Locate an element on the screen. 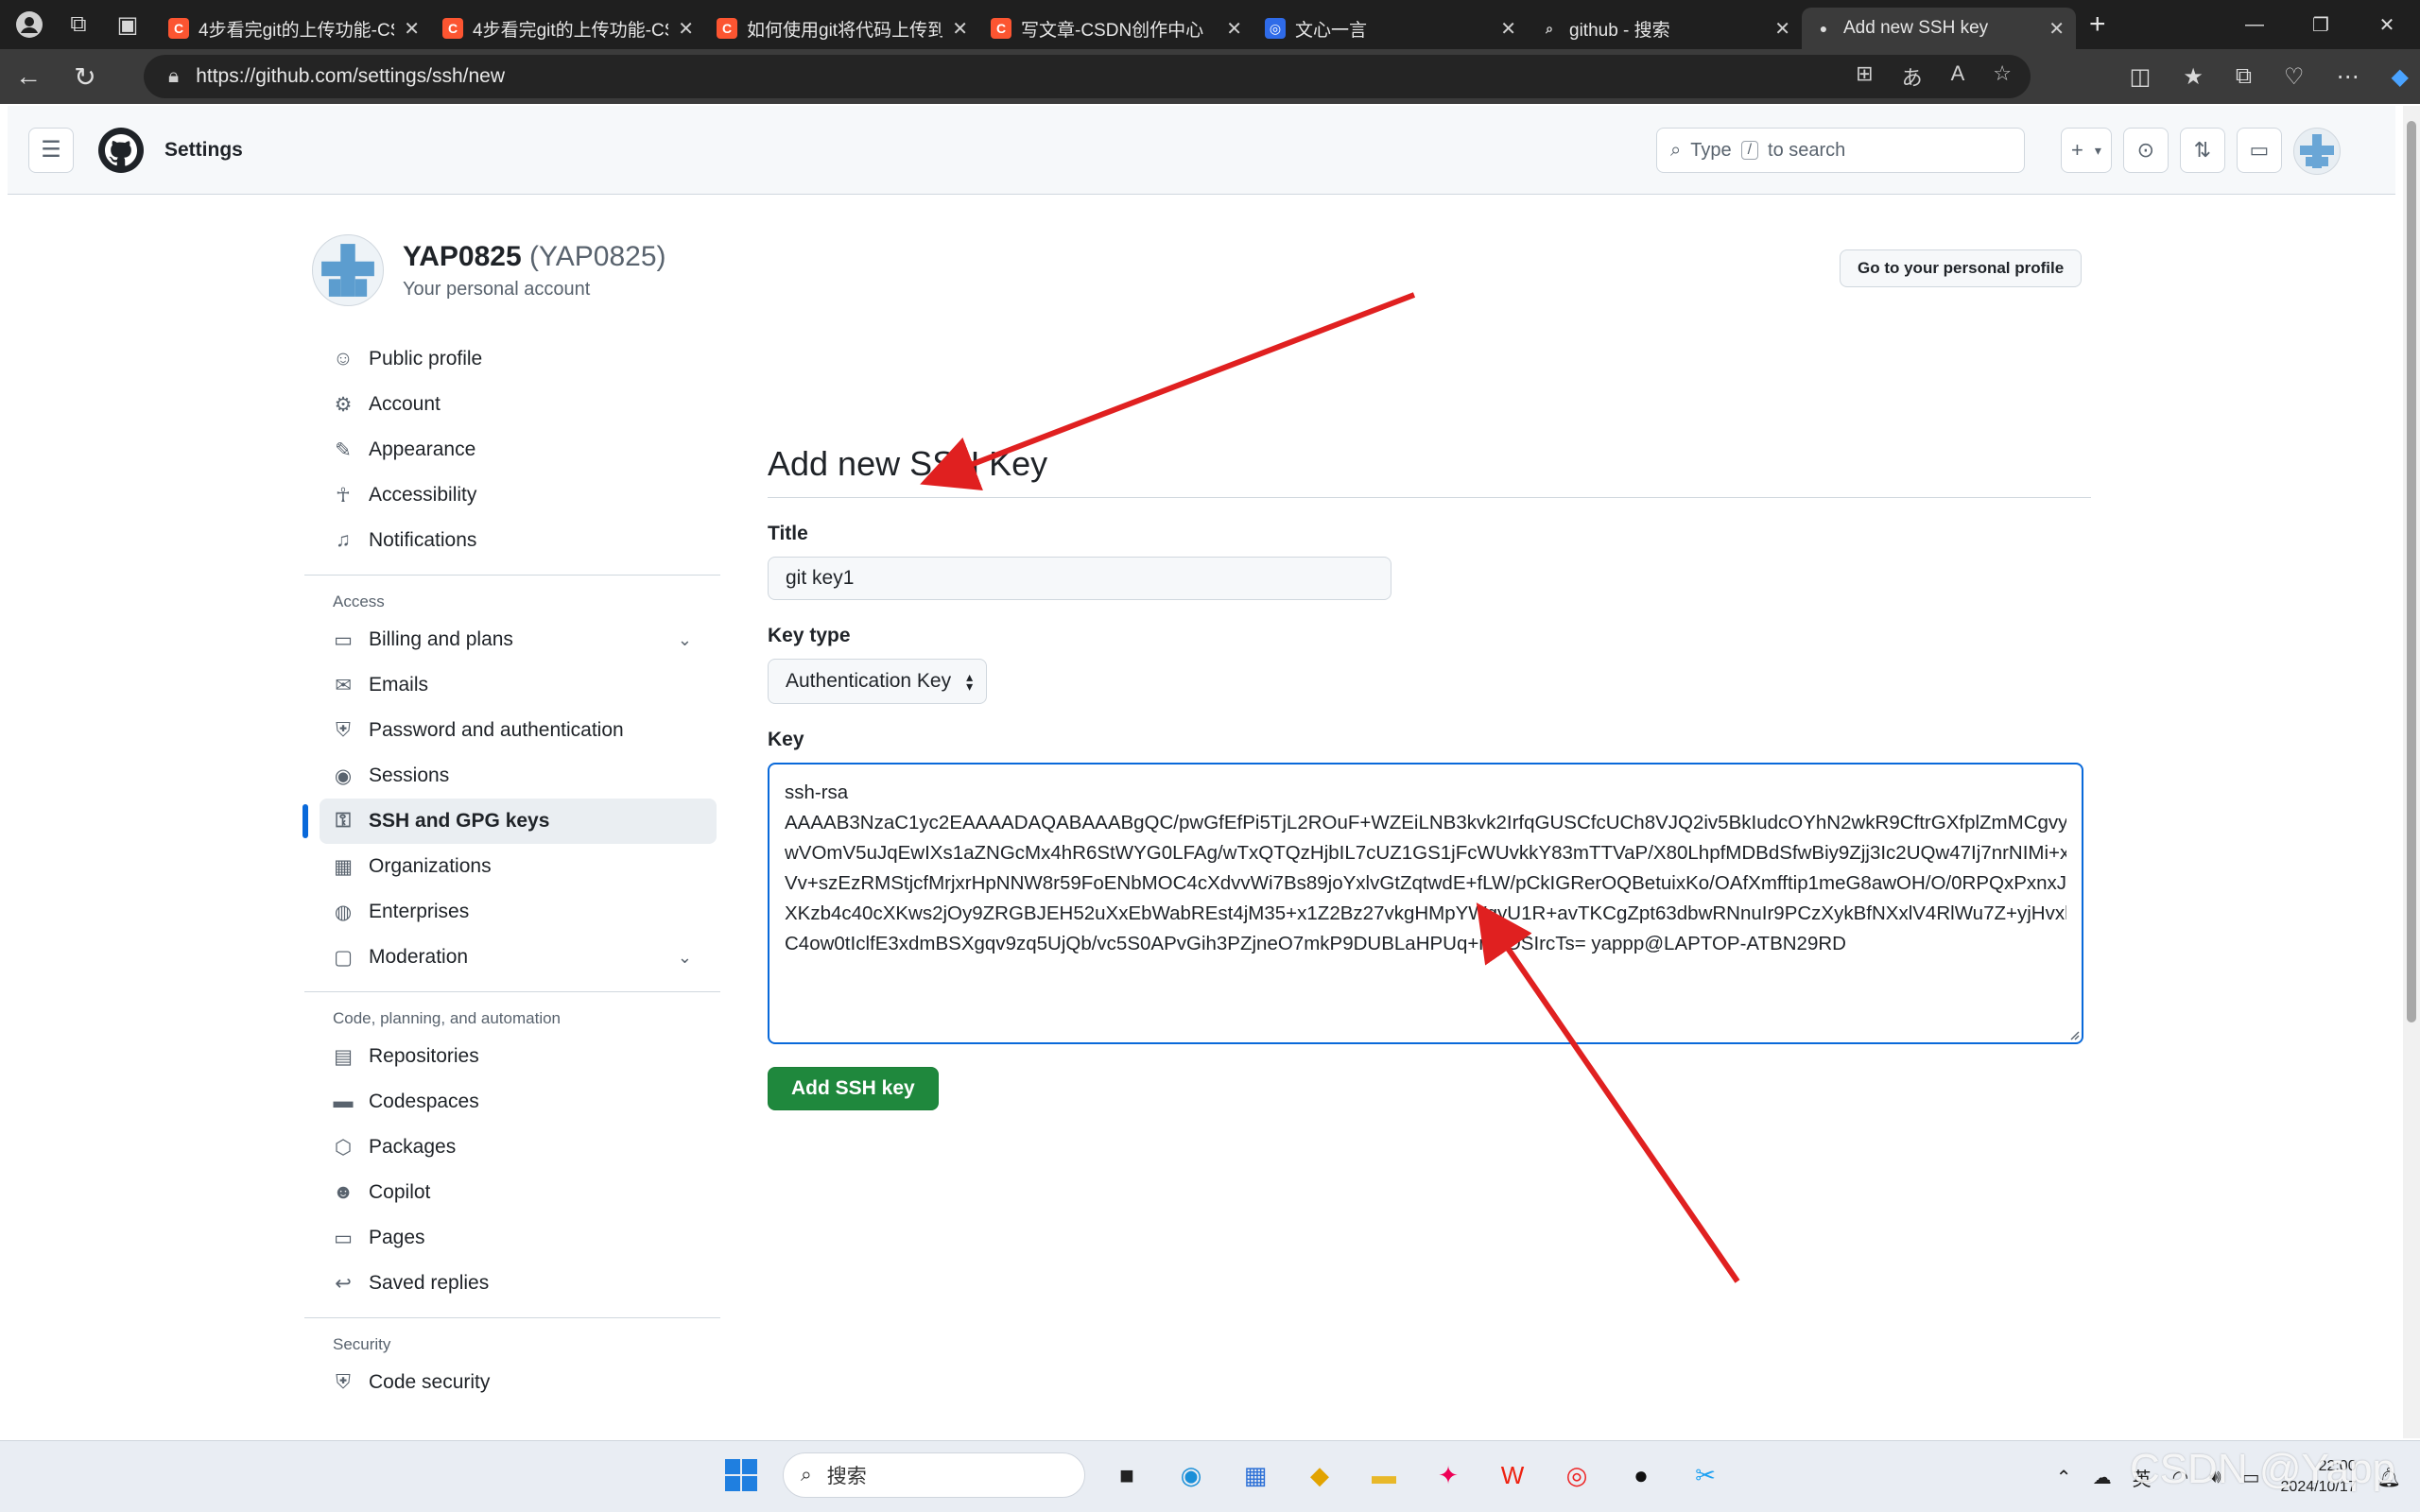 This screenshot has width=2420, height=1512. user-avatar is located at coordinates (2316, 151).